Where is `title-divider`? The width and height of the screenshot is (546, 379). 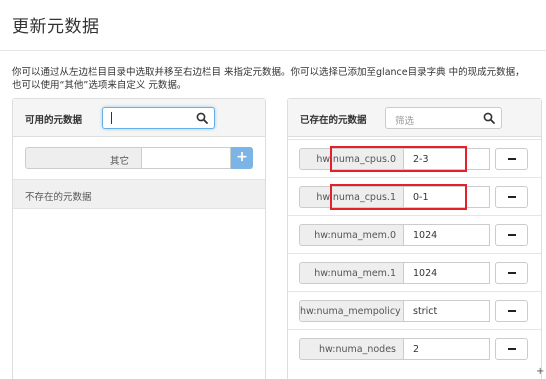 title-divider is located at coordinates (273, 50).